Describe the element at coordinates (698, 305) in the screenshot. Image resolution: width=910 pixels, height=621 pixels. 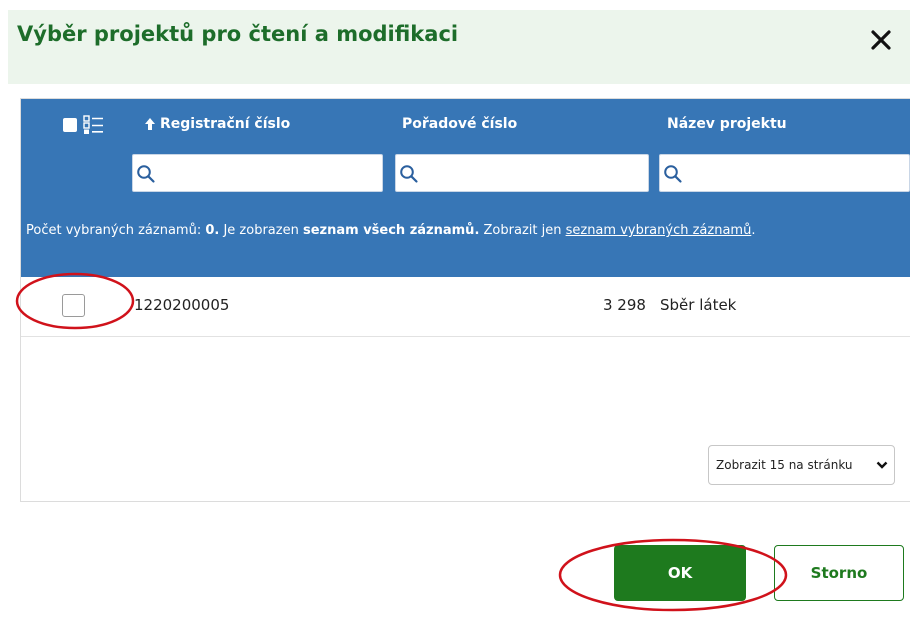
I see `cell-nazev-projektu: Sběr látek` at that location.